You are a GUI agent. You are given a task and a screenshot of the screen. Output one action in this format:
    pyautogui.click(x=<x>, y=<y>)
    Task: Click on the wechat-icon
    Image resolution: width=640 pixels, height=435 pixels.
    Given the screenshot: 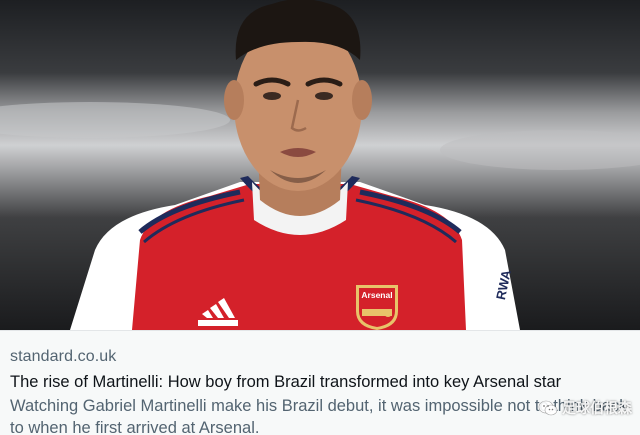 What is the action you would take?
    pyautogui.click(x=548, y=408)
    